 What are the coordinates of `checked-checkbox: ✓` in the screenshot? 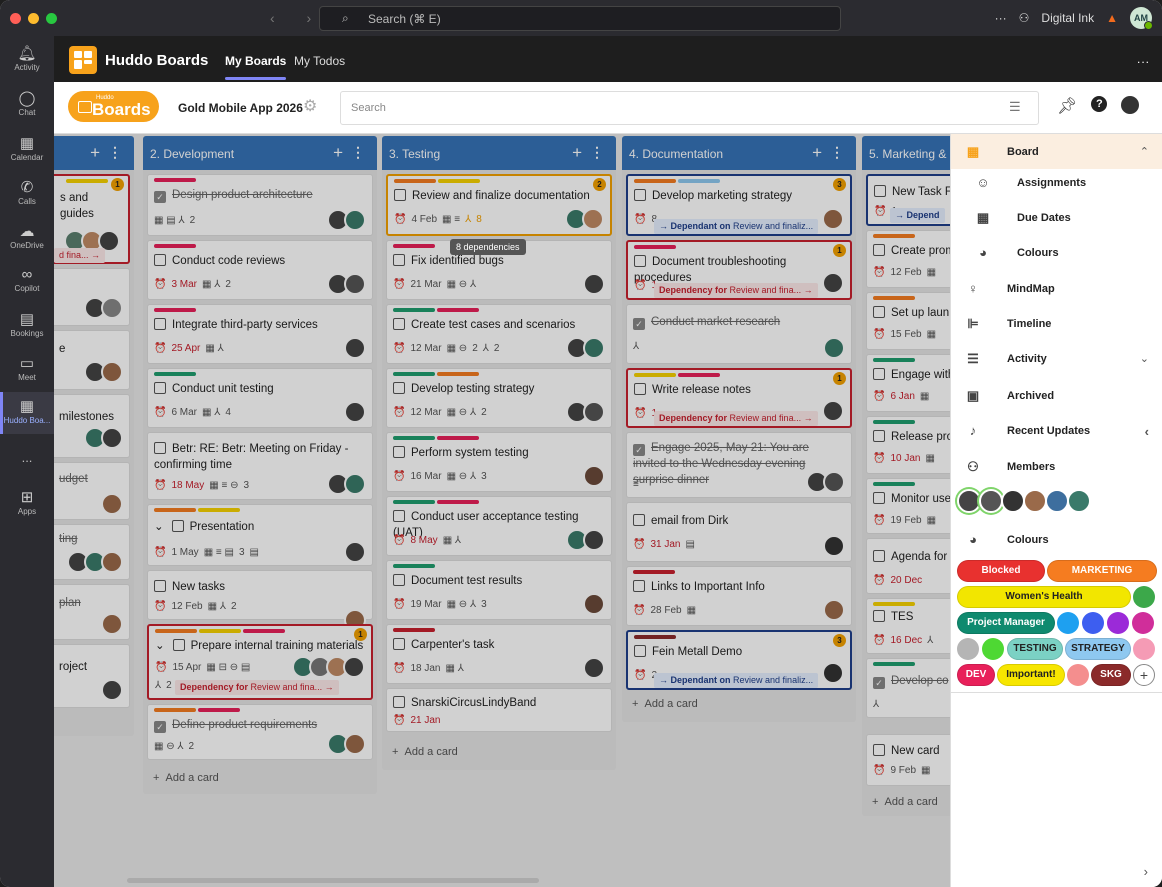 It's located at (160, 727).